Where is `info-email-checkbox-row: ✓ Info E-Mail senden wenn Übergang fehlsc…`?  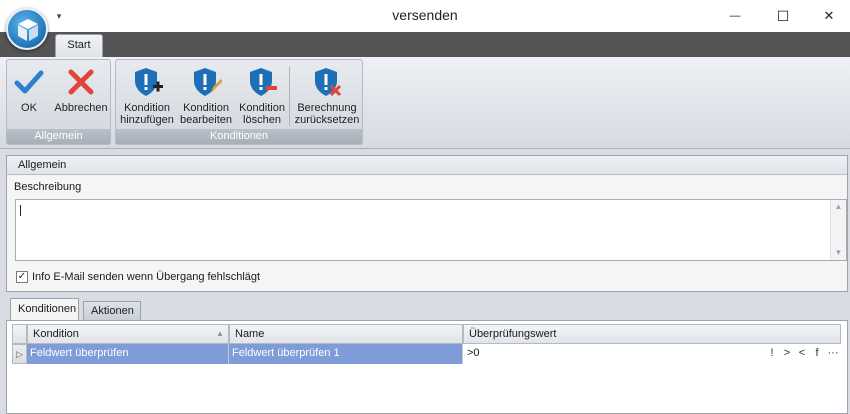
info-email-checkbox-row: ✓ Info E-Mail senden wenn Übergang fehlsc… is located at coordinates (138, 277).